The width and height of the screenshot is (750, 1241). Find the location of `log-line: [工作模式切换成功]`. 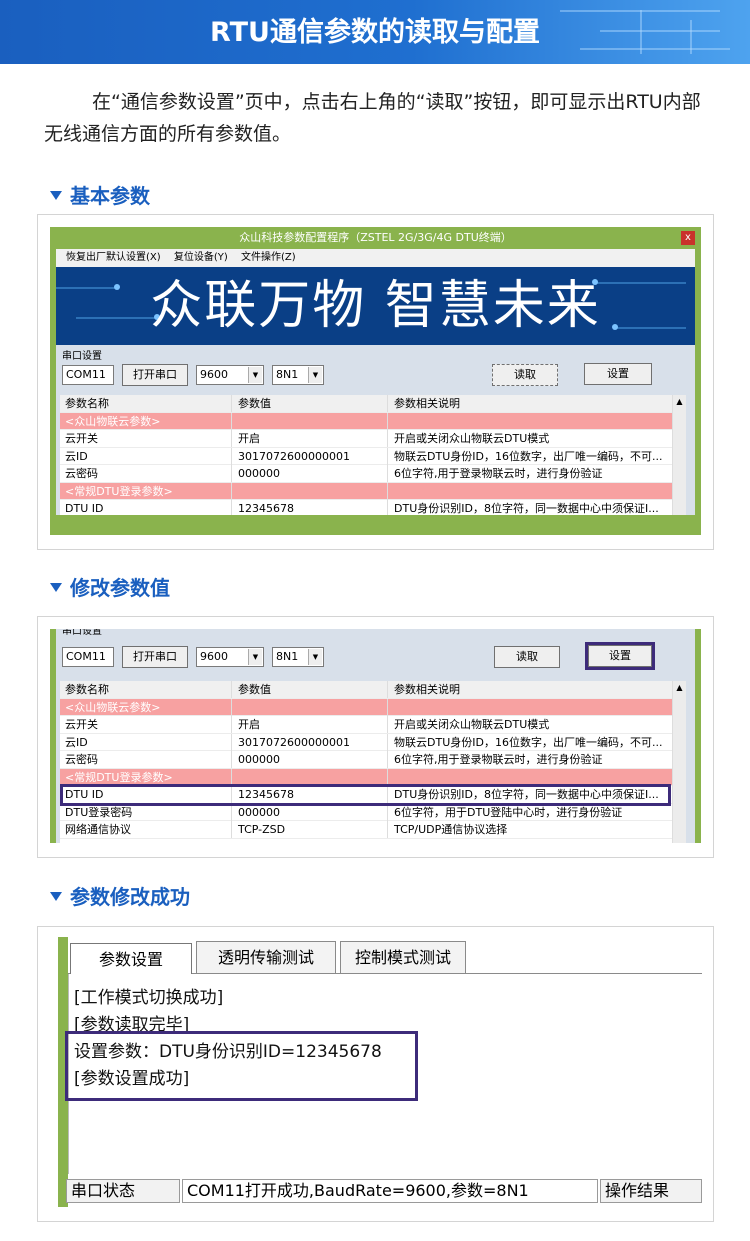

log-line: [工作模式切换成功] is located at coordinates (149, 998).